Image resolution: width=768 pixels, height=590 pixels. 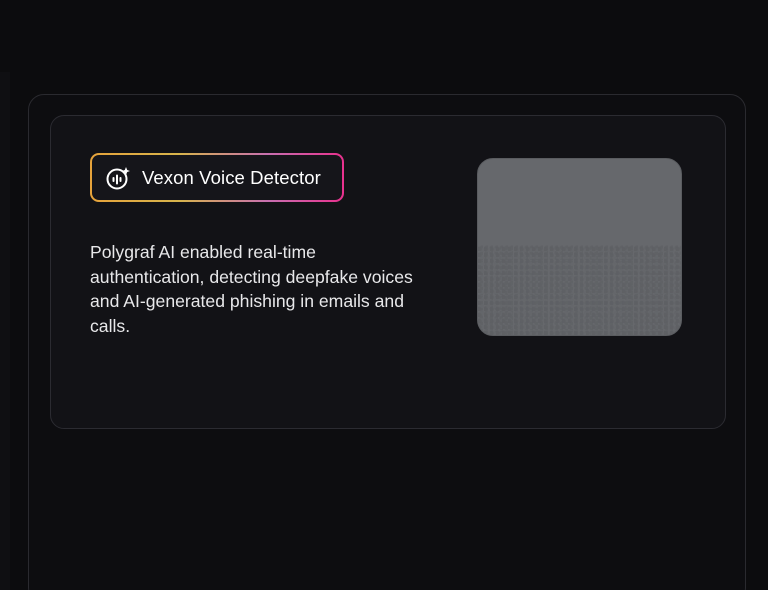 I want to click on preview-image-placeholder, so click(x=579, y=247).